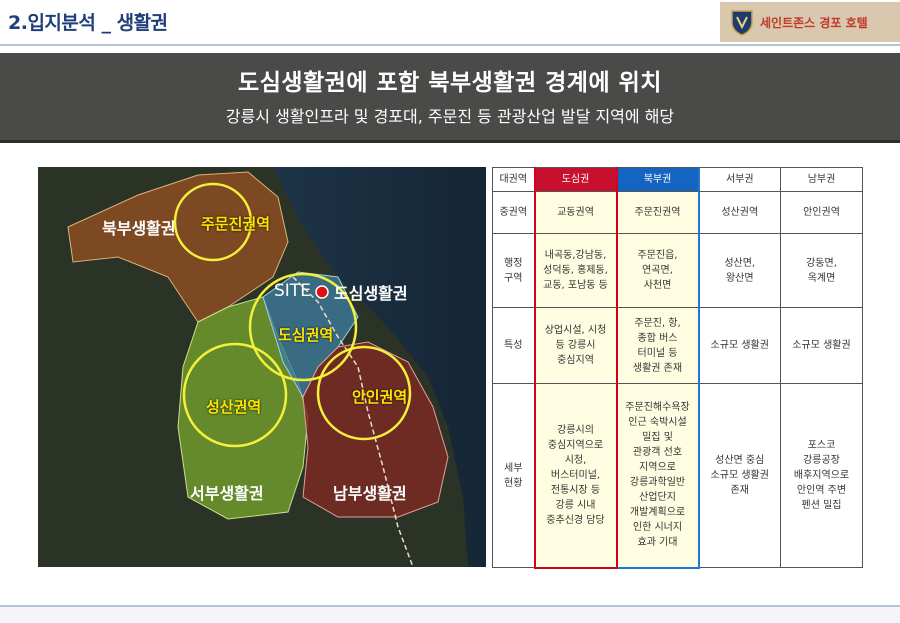  What do you see at coordinates (657, 270) in the screenshot?
I see `cell-bukbu-admin: 주문진읍, 연곡면, 사천면` at bounding box center [657, 270].